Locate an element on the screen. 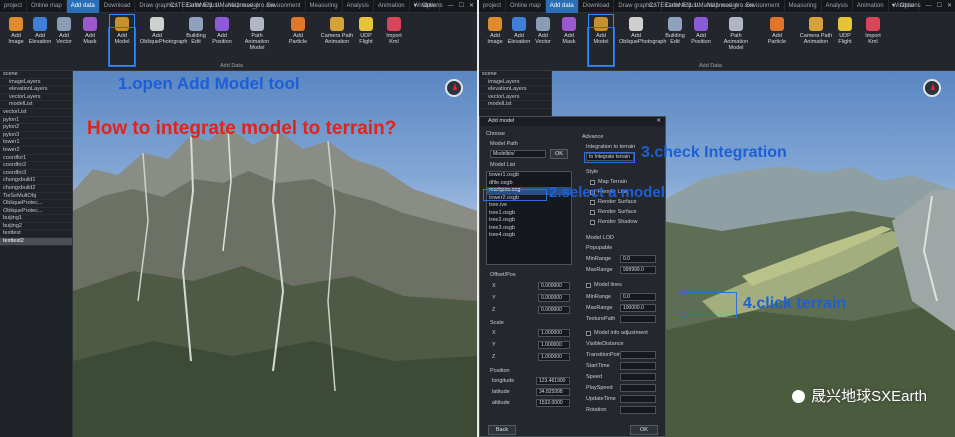 The image size is (955, 437). model-list-item: tower1.osgb is located at coordinates (529, 176).